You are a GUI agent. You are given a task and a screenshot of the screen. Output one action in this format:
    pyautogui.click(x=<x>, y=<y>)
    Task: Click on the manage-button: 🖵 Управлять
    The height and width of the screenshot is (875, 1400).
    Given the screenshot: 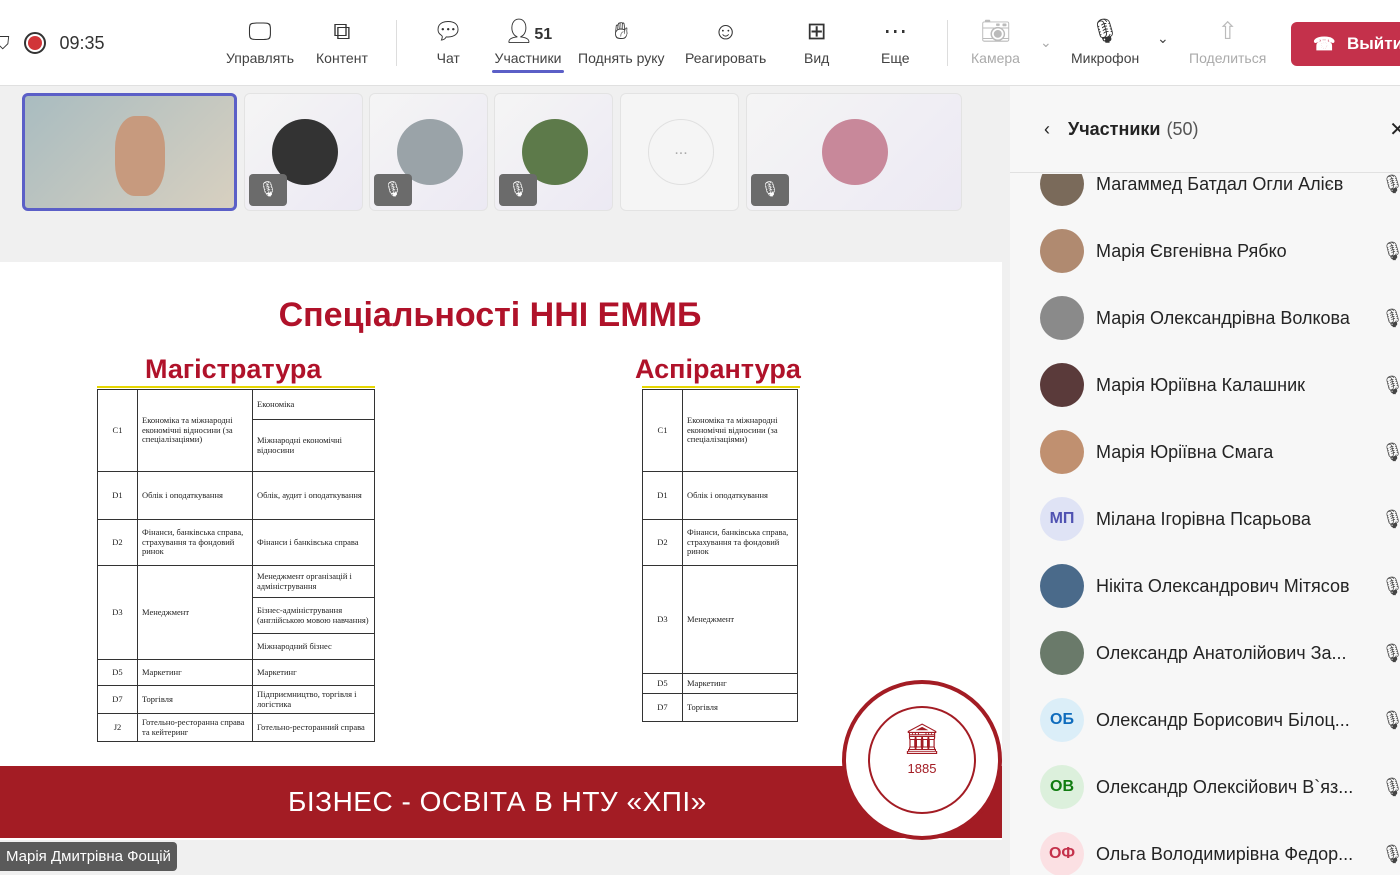 What is the action you would take?
    pyautogui.click(x=260, y=40)
    